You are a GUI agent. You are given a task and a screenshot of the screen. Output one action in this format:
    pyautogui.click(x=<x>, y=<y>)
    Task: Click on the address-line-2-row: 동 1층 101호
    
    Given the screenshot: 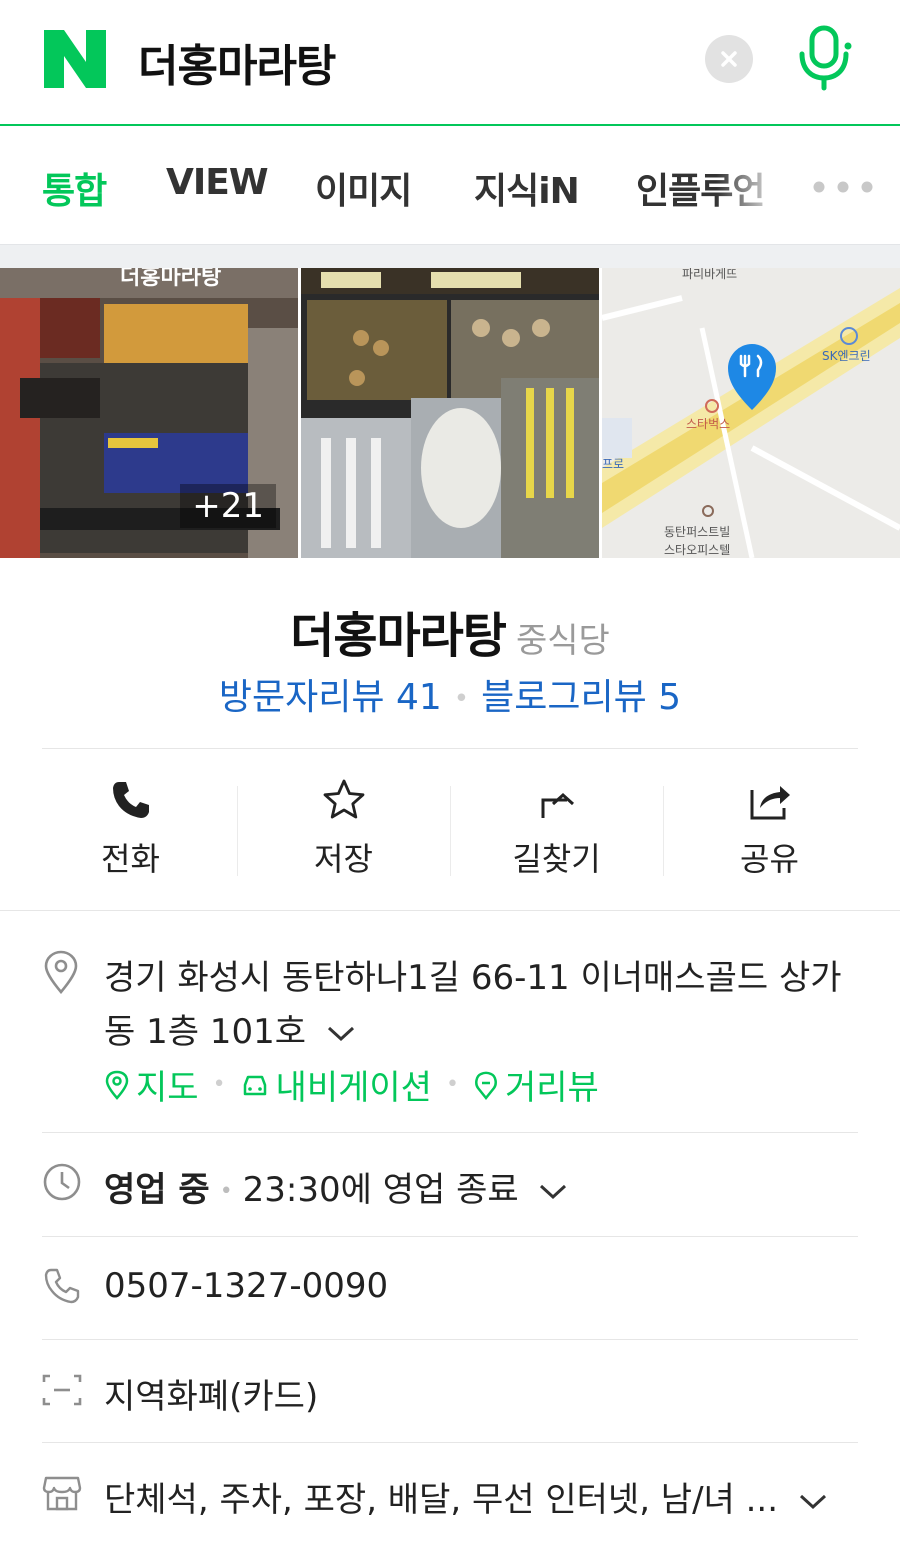 What is the action you would take?
    pyautogui.click(x=229, y=1028)
    